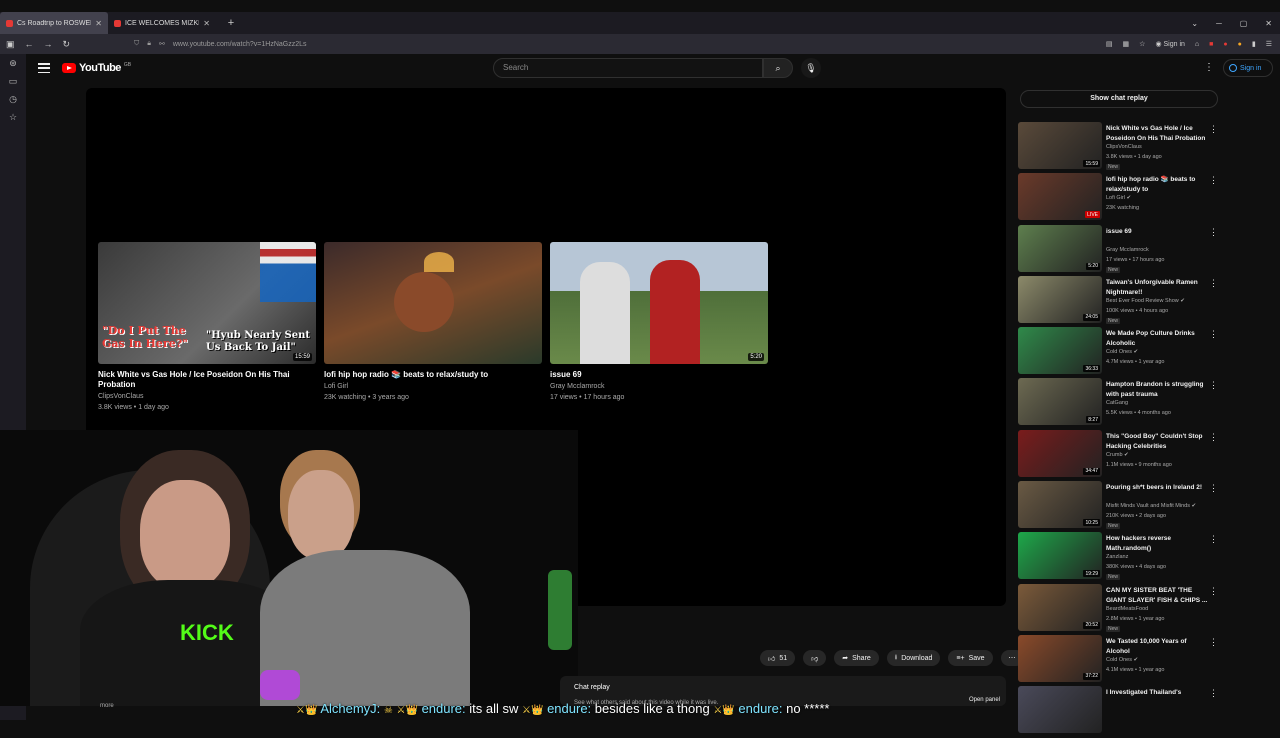  What do you see at coordinates (1060, 658) in the screenshot?
I see `recommendation-thumbnail: 37:22` at bounding box center [1060, 658].